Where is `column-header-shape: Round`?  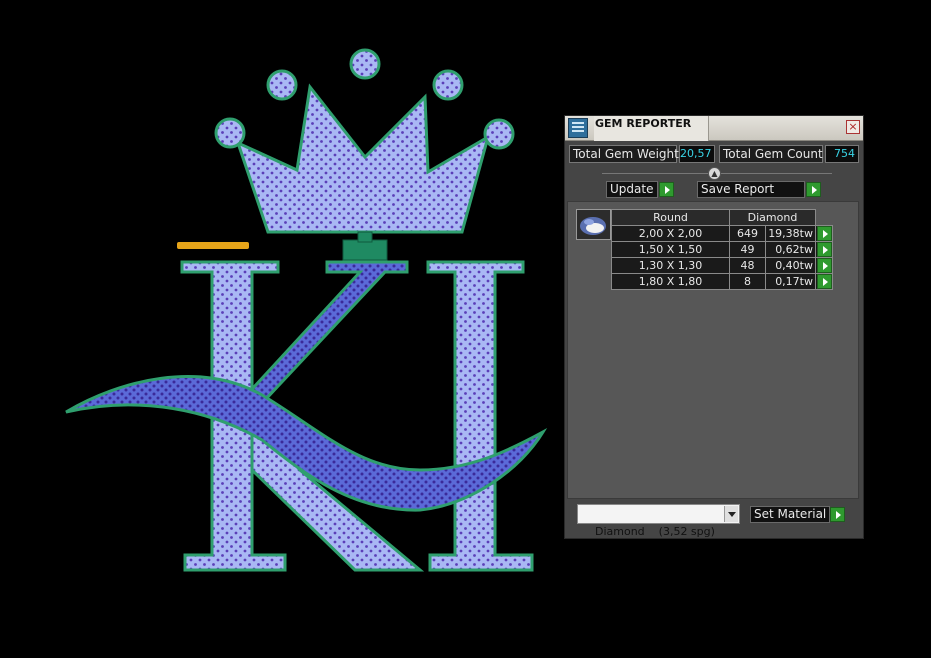
column-header-shape: Round is located at coordinates (670, 217).